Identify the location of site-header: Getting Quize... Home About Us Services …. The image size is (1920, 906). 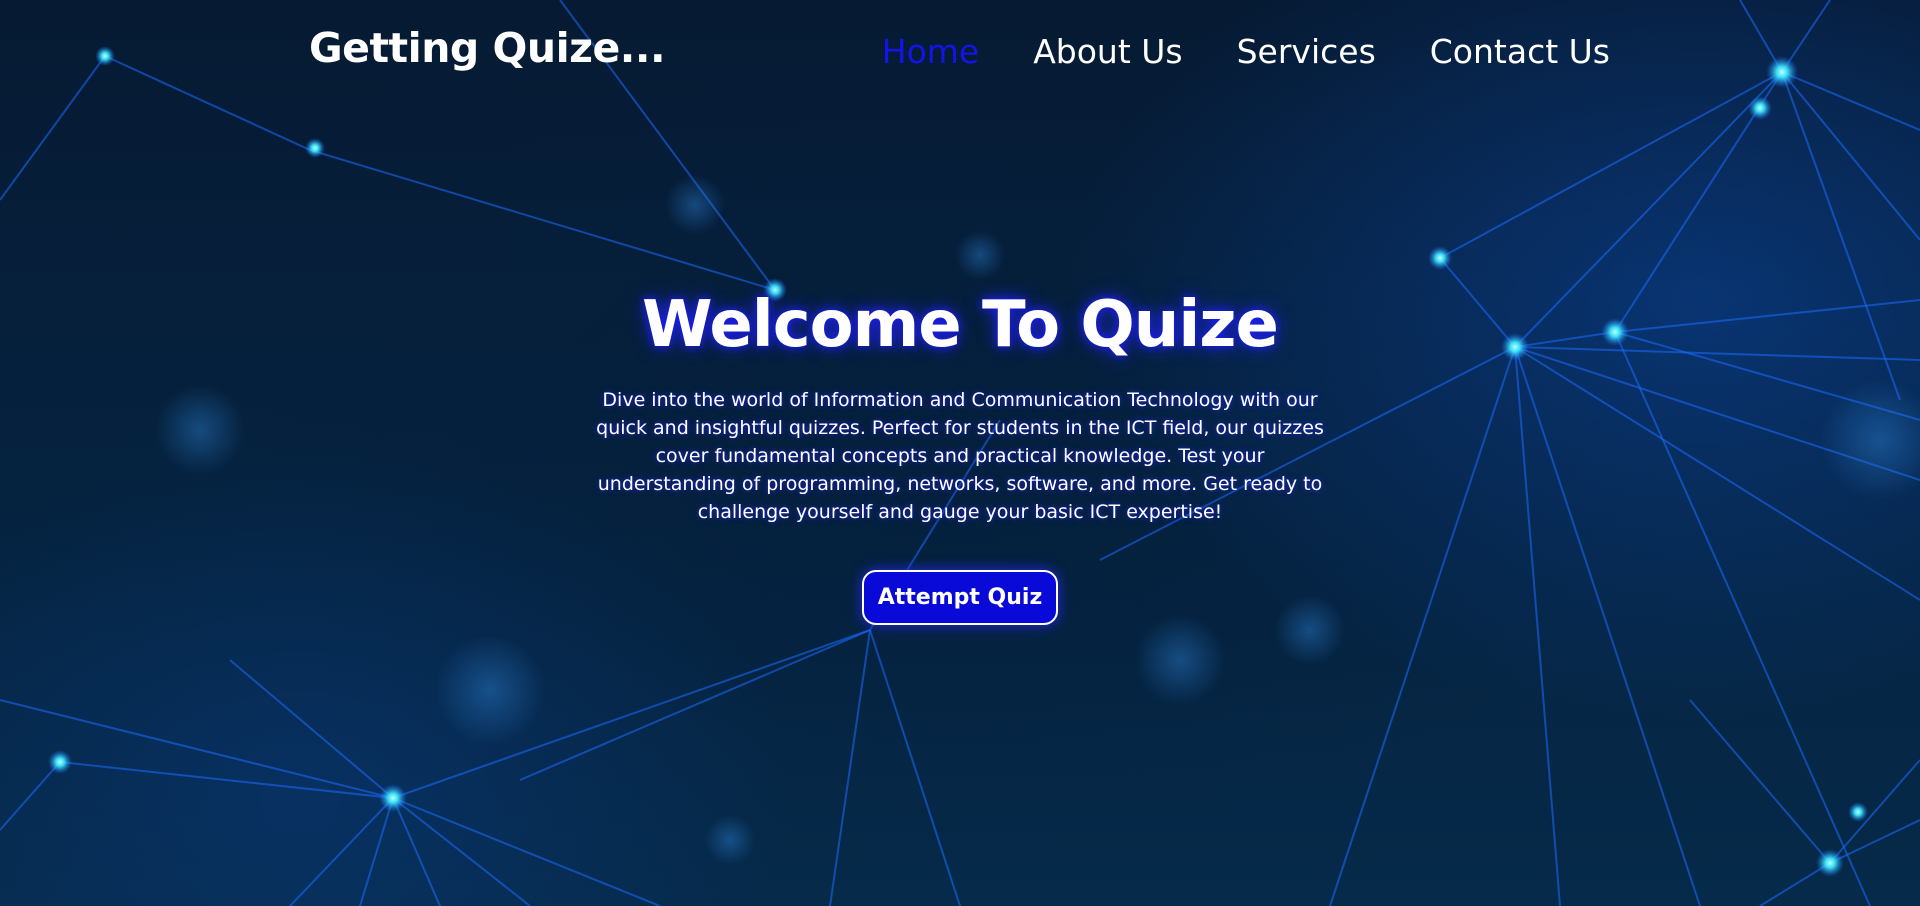
(960, 55).